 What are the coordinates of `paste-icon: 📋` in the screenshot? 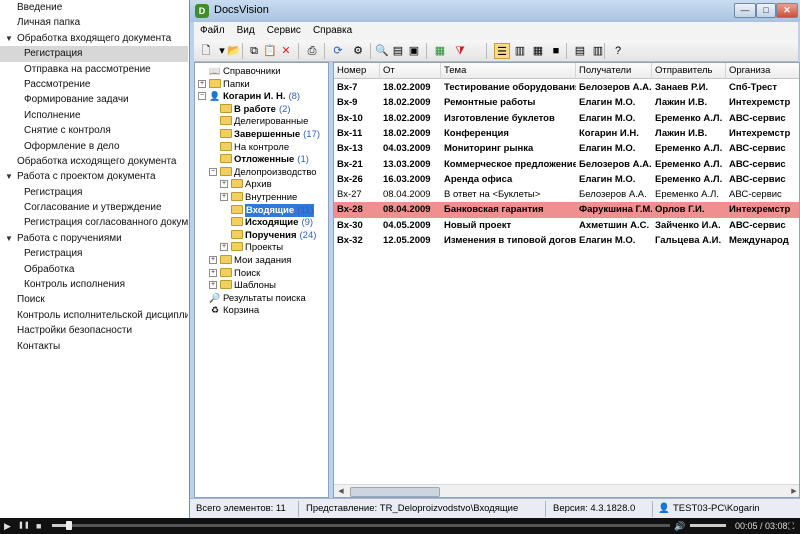 It's located at (270, 51).